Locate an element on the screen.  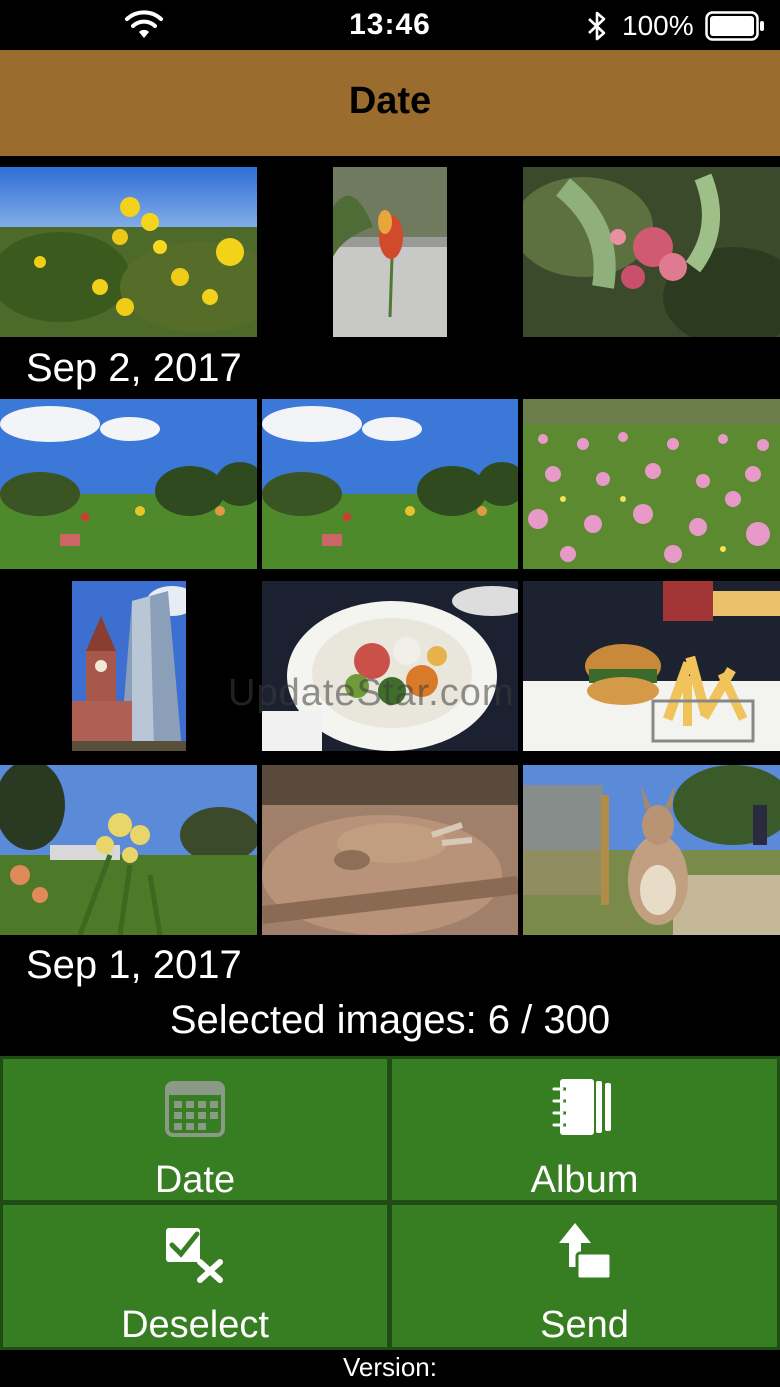
date-button-label: Date is located at coordinates (195, 1180).